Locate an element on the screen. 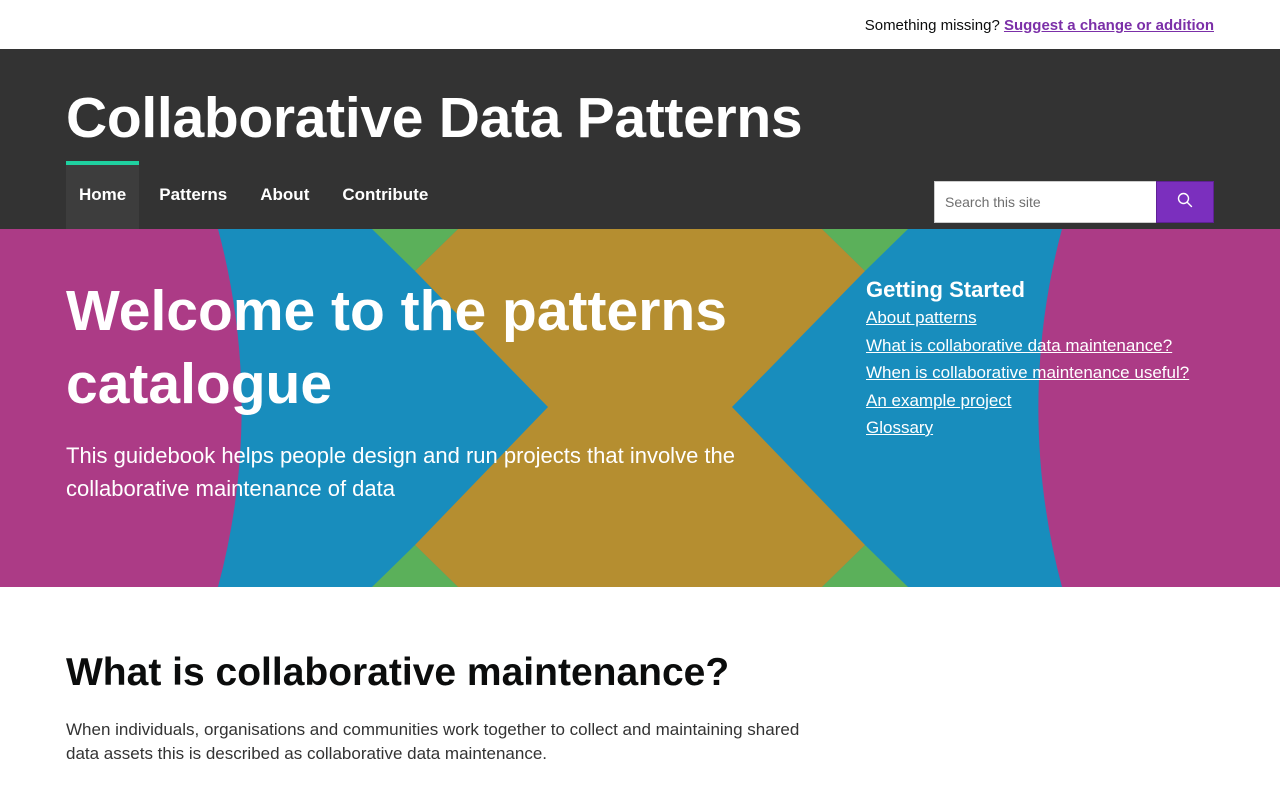 This screenshot has width=1280, height=800. site-search is located at coordinates (1074, 202).